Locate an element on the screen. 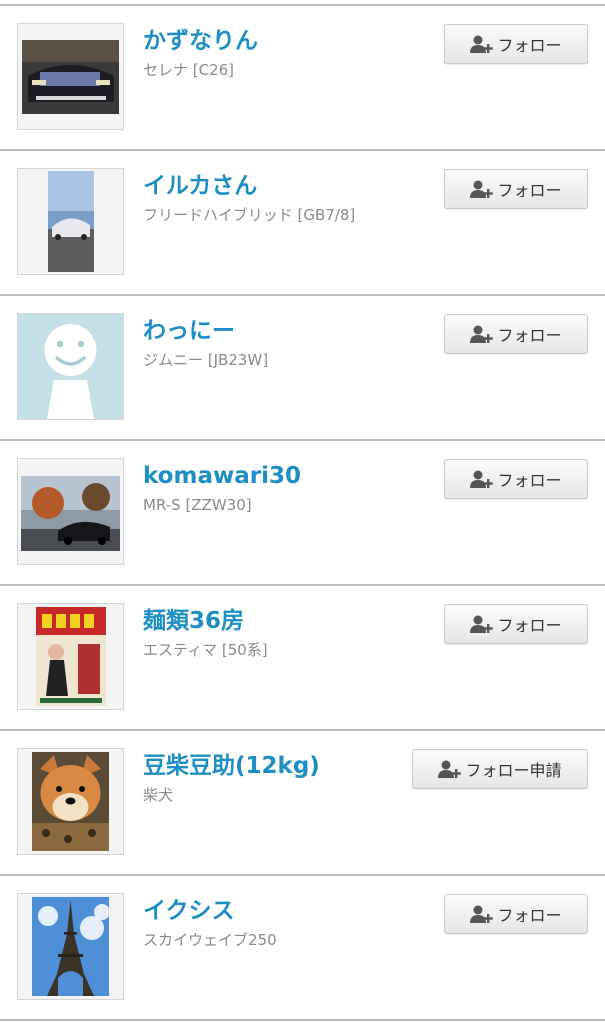  follow-request-button-label: フォロー申請 is located at coordinates (513, 770).